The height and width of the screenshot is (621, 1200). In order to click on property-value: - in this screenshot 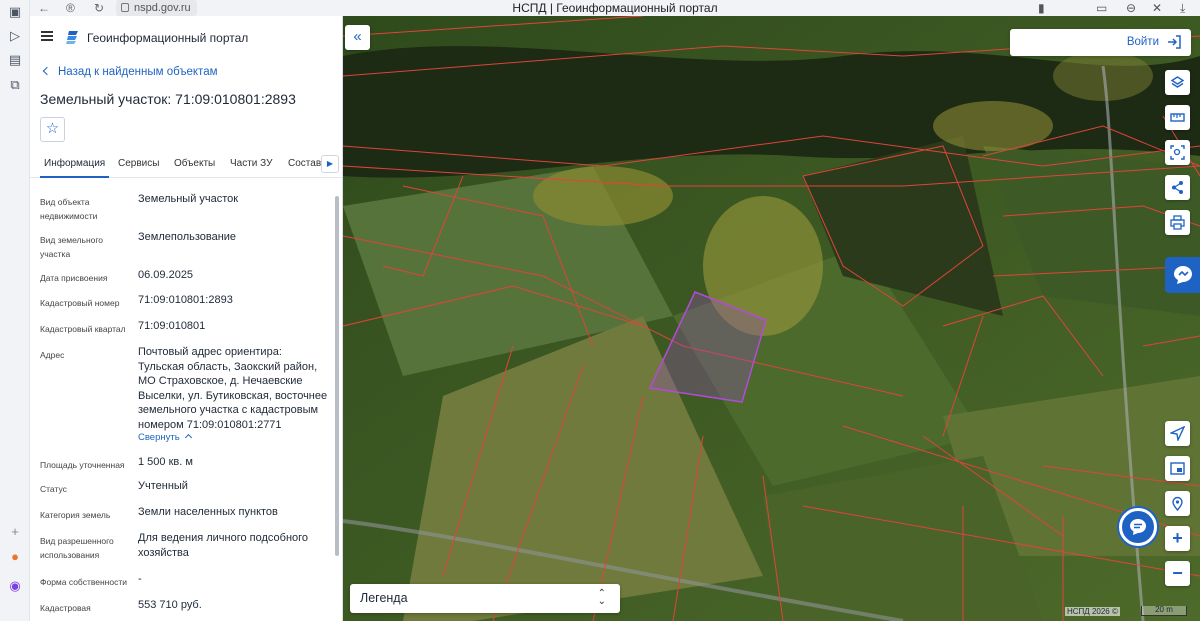, I will do `click(140, 579)`.